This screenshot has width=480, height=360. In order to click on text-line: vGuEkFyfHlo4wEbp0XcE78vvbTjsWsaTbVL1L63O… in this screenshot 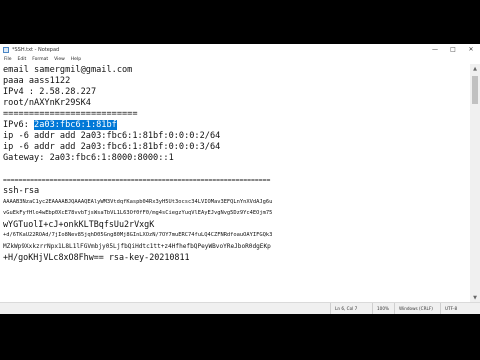, I will do `click(138, 213)`.